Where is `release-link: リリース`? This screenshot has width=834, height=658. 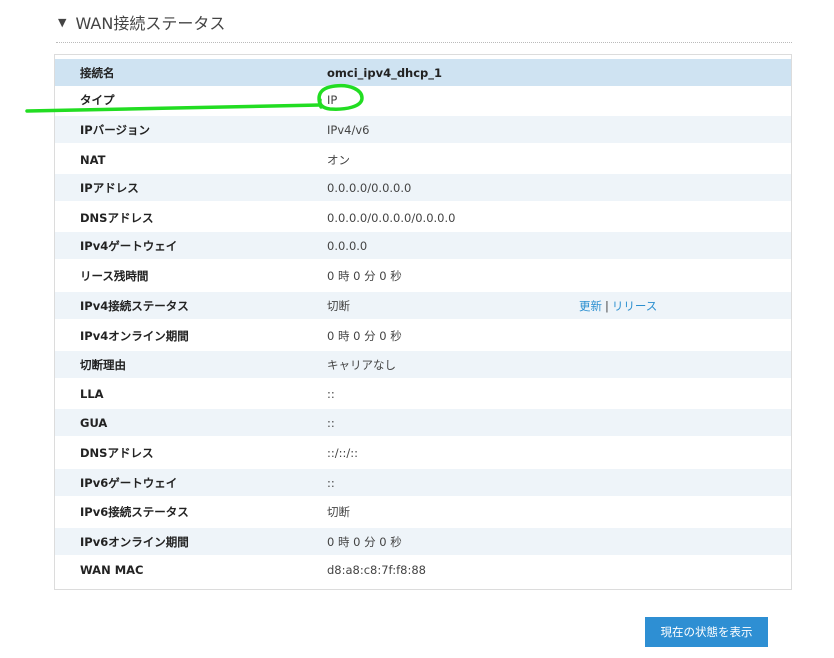
release-link: リリース is located at coordinates (634, 306).